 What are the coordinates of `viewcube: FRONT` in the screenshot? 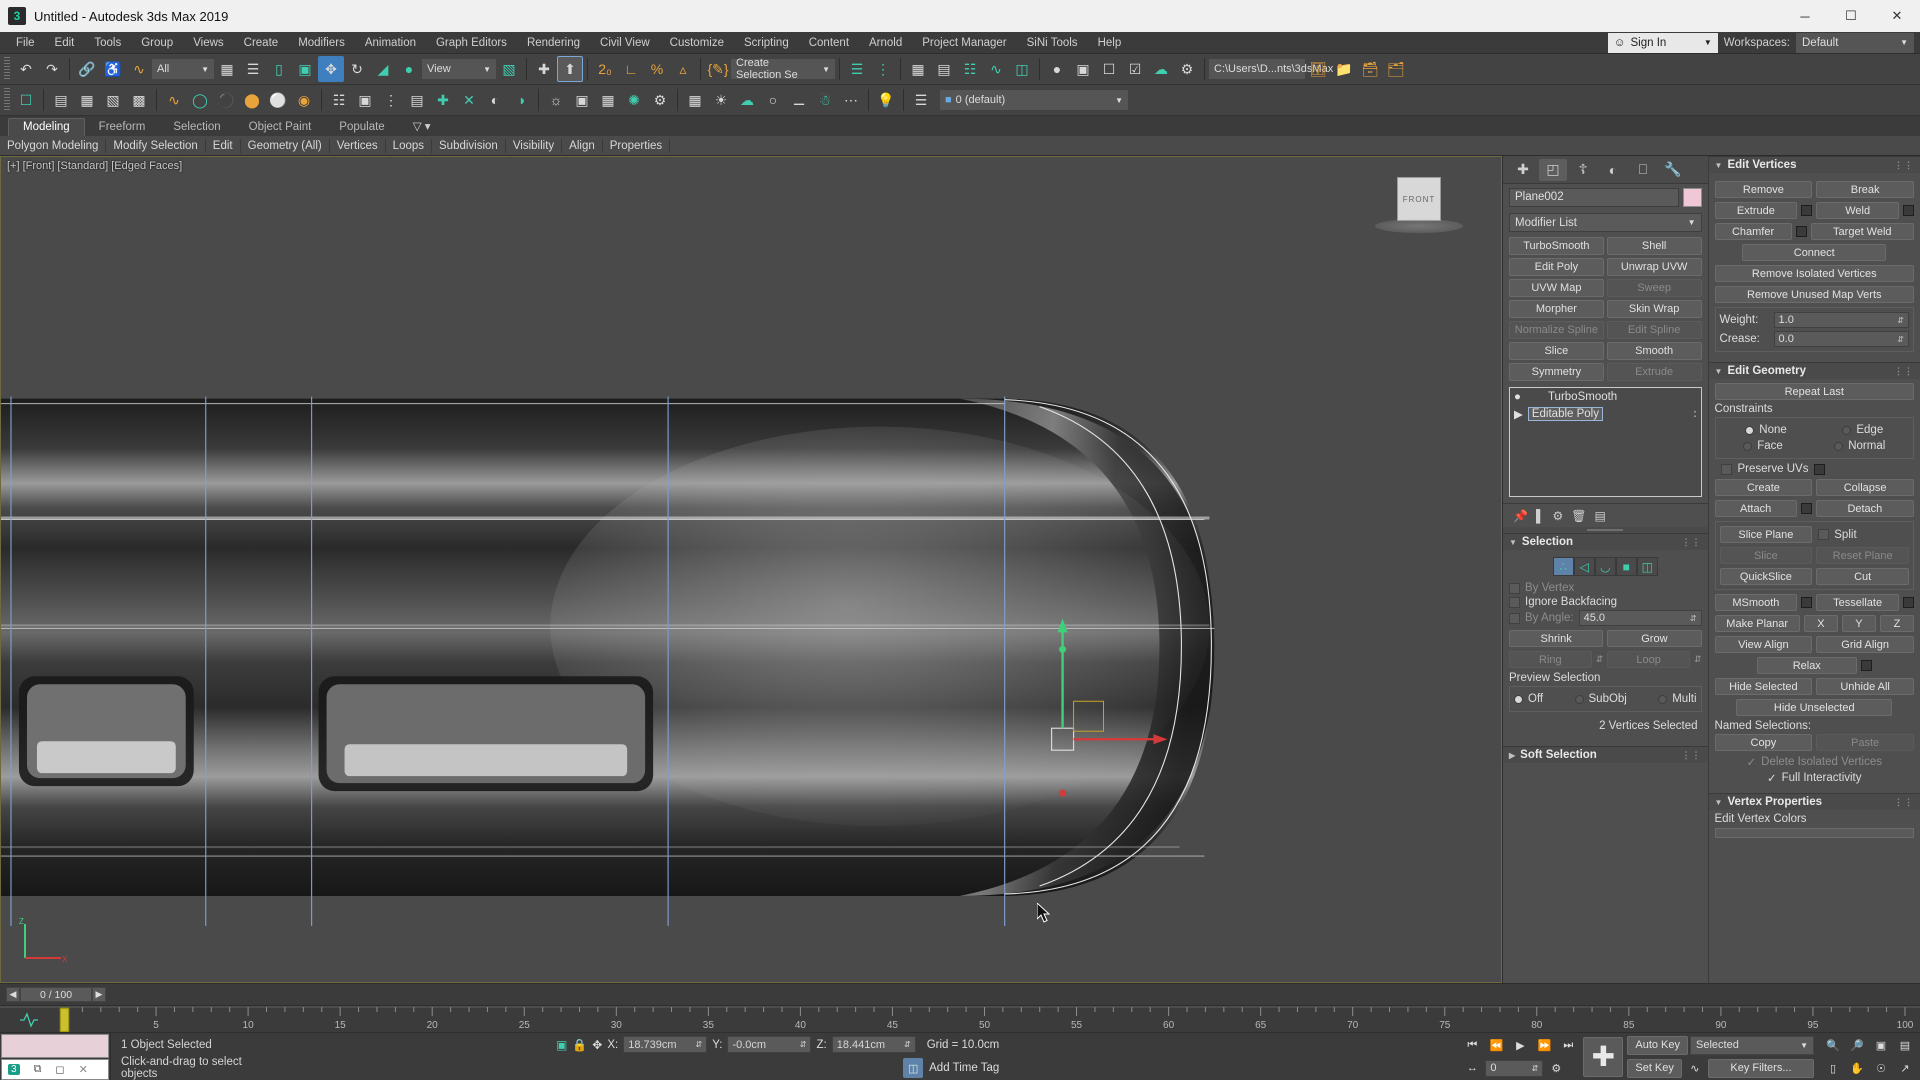 It's located at (1419, 199).